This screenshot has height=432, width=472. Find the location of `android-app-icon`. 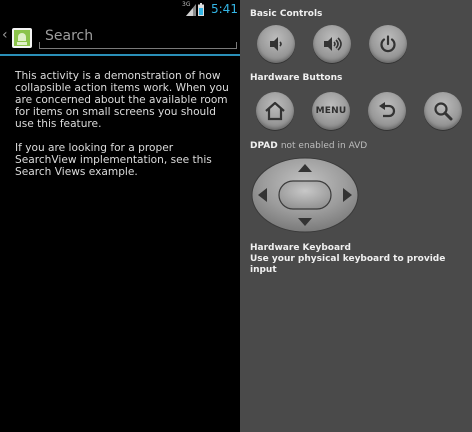

android-app-icon is located at coordinates (22, 38).